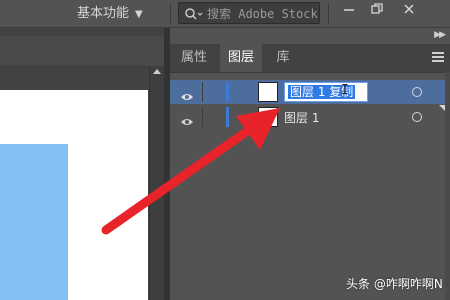  I want to click on chevron-down-icon: ▼, so click(139, 14).